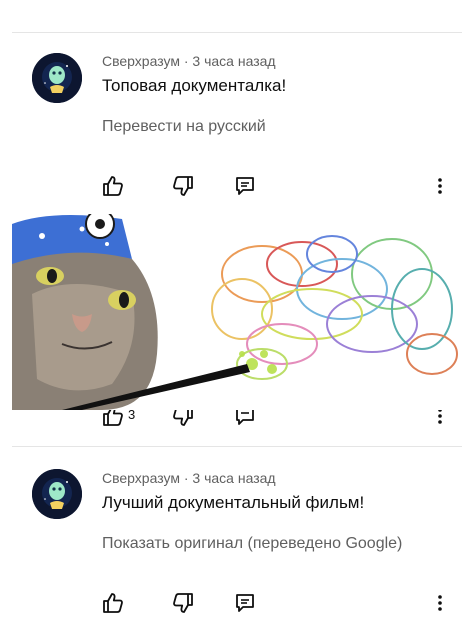 This screenshot has height=625, width=474. What do you see at coordinates (237, 32) in the screenshot?
I see `top-divider` at bounding box center [237, 32].